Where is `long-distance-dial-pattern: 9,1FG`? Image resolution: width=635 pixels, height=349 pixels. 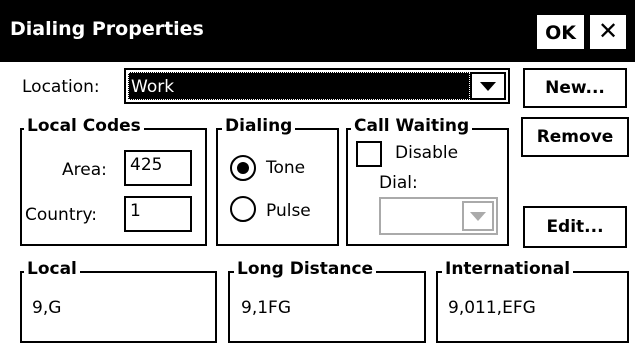
long-distance-dial-pattern: 9,1FG is located at coordinates (266, 308).